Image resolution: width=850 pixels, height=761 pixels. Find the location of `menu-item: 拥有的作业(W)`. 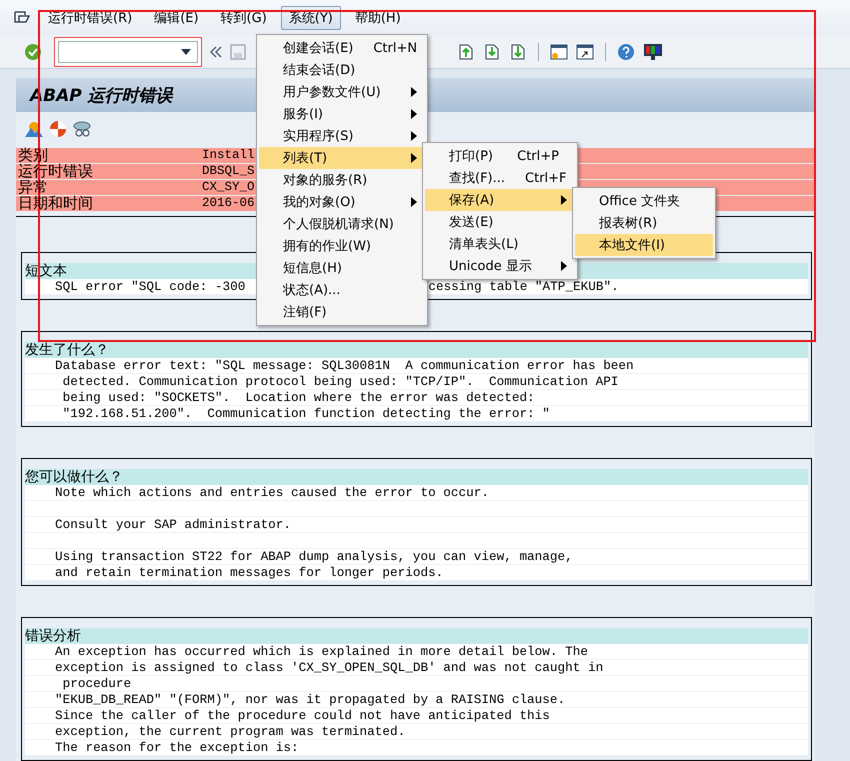

menu-item: 拥有的作业(W) is located at coordinates (342, 246).